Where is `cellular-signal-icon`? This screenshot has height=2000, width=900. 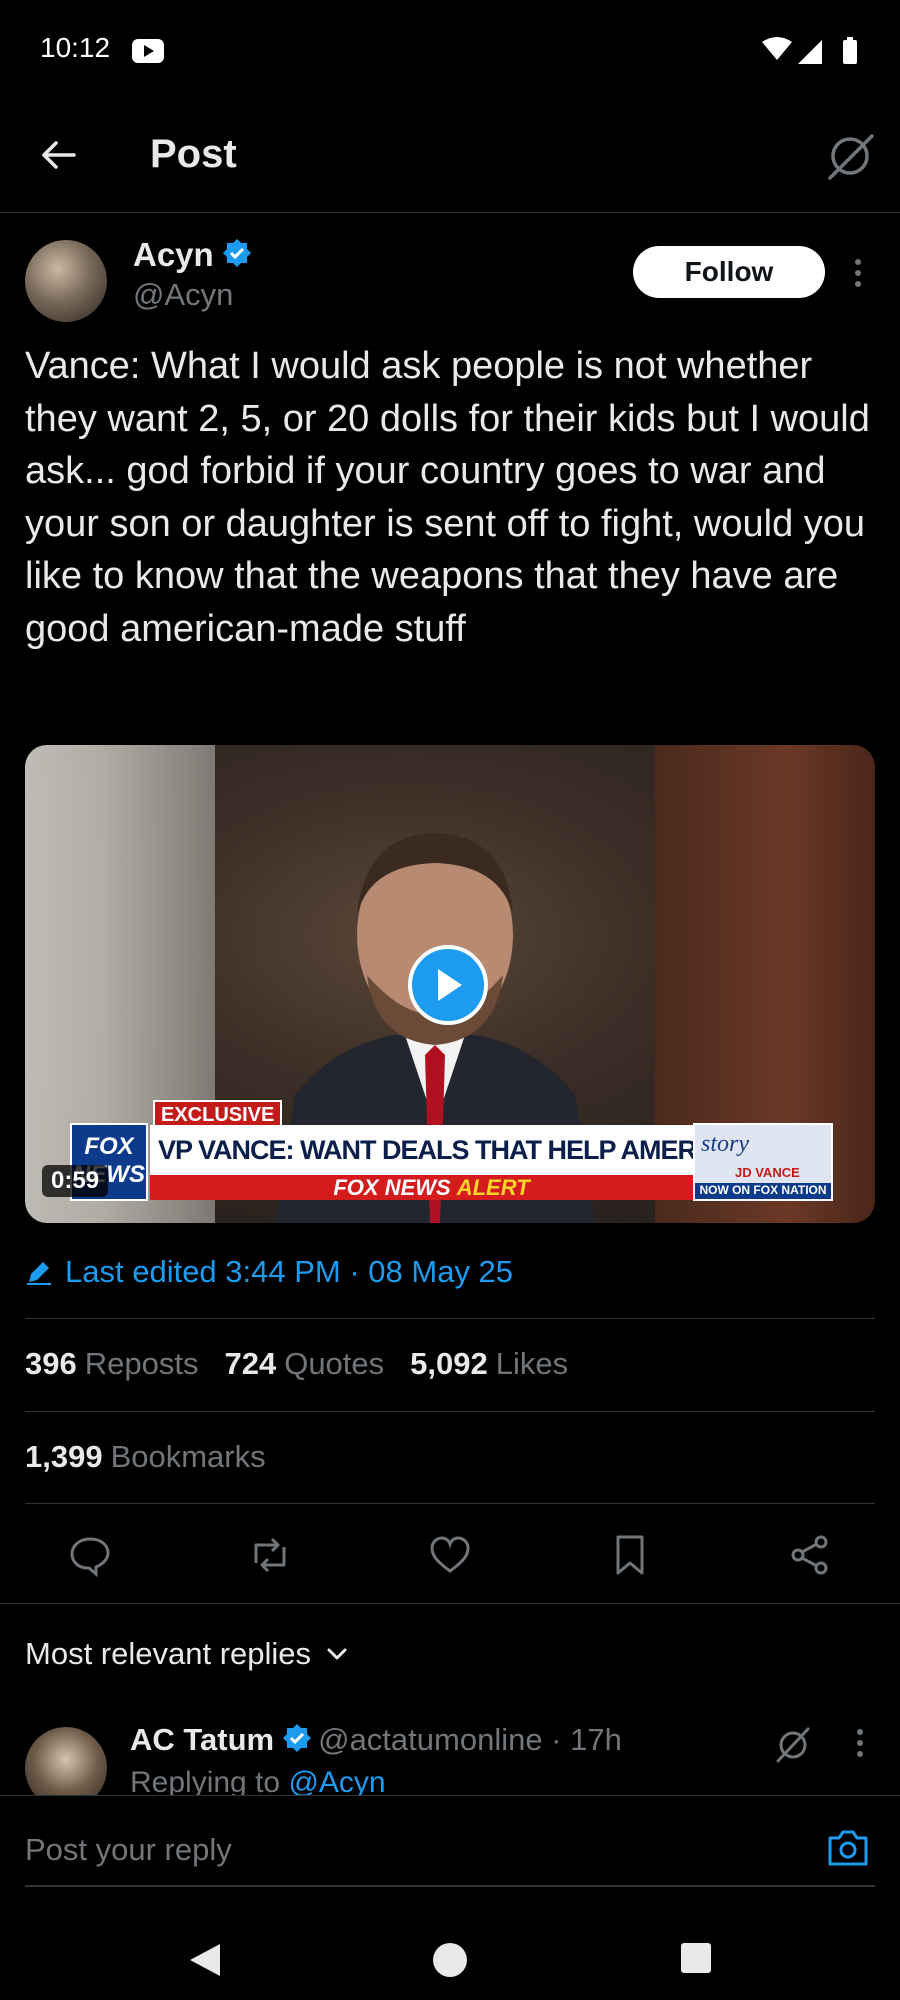
cellular-signal-icon is located at coordinates (810, 52).